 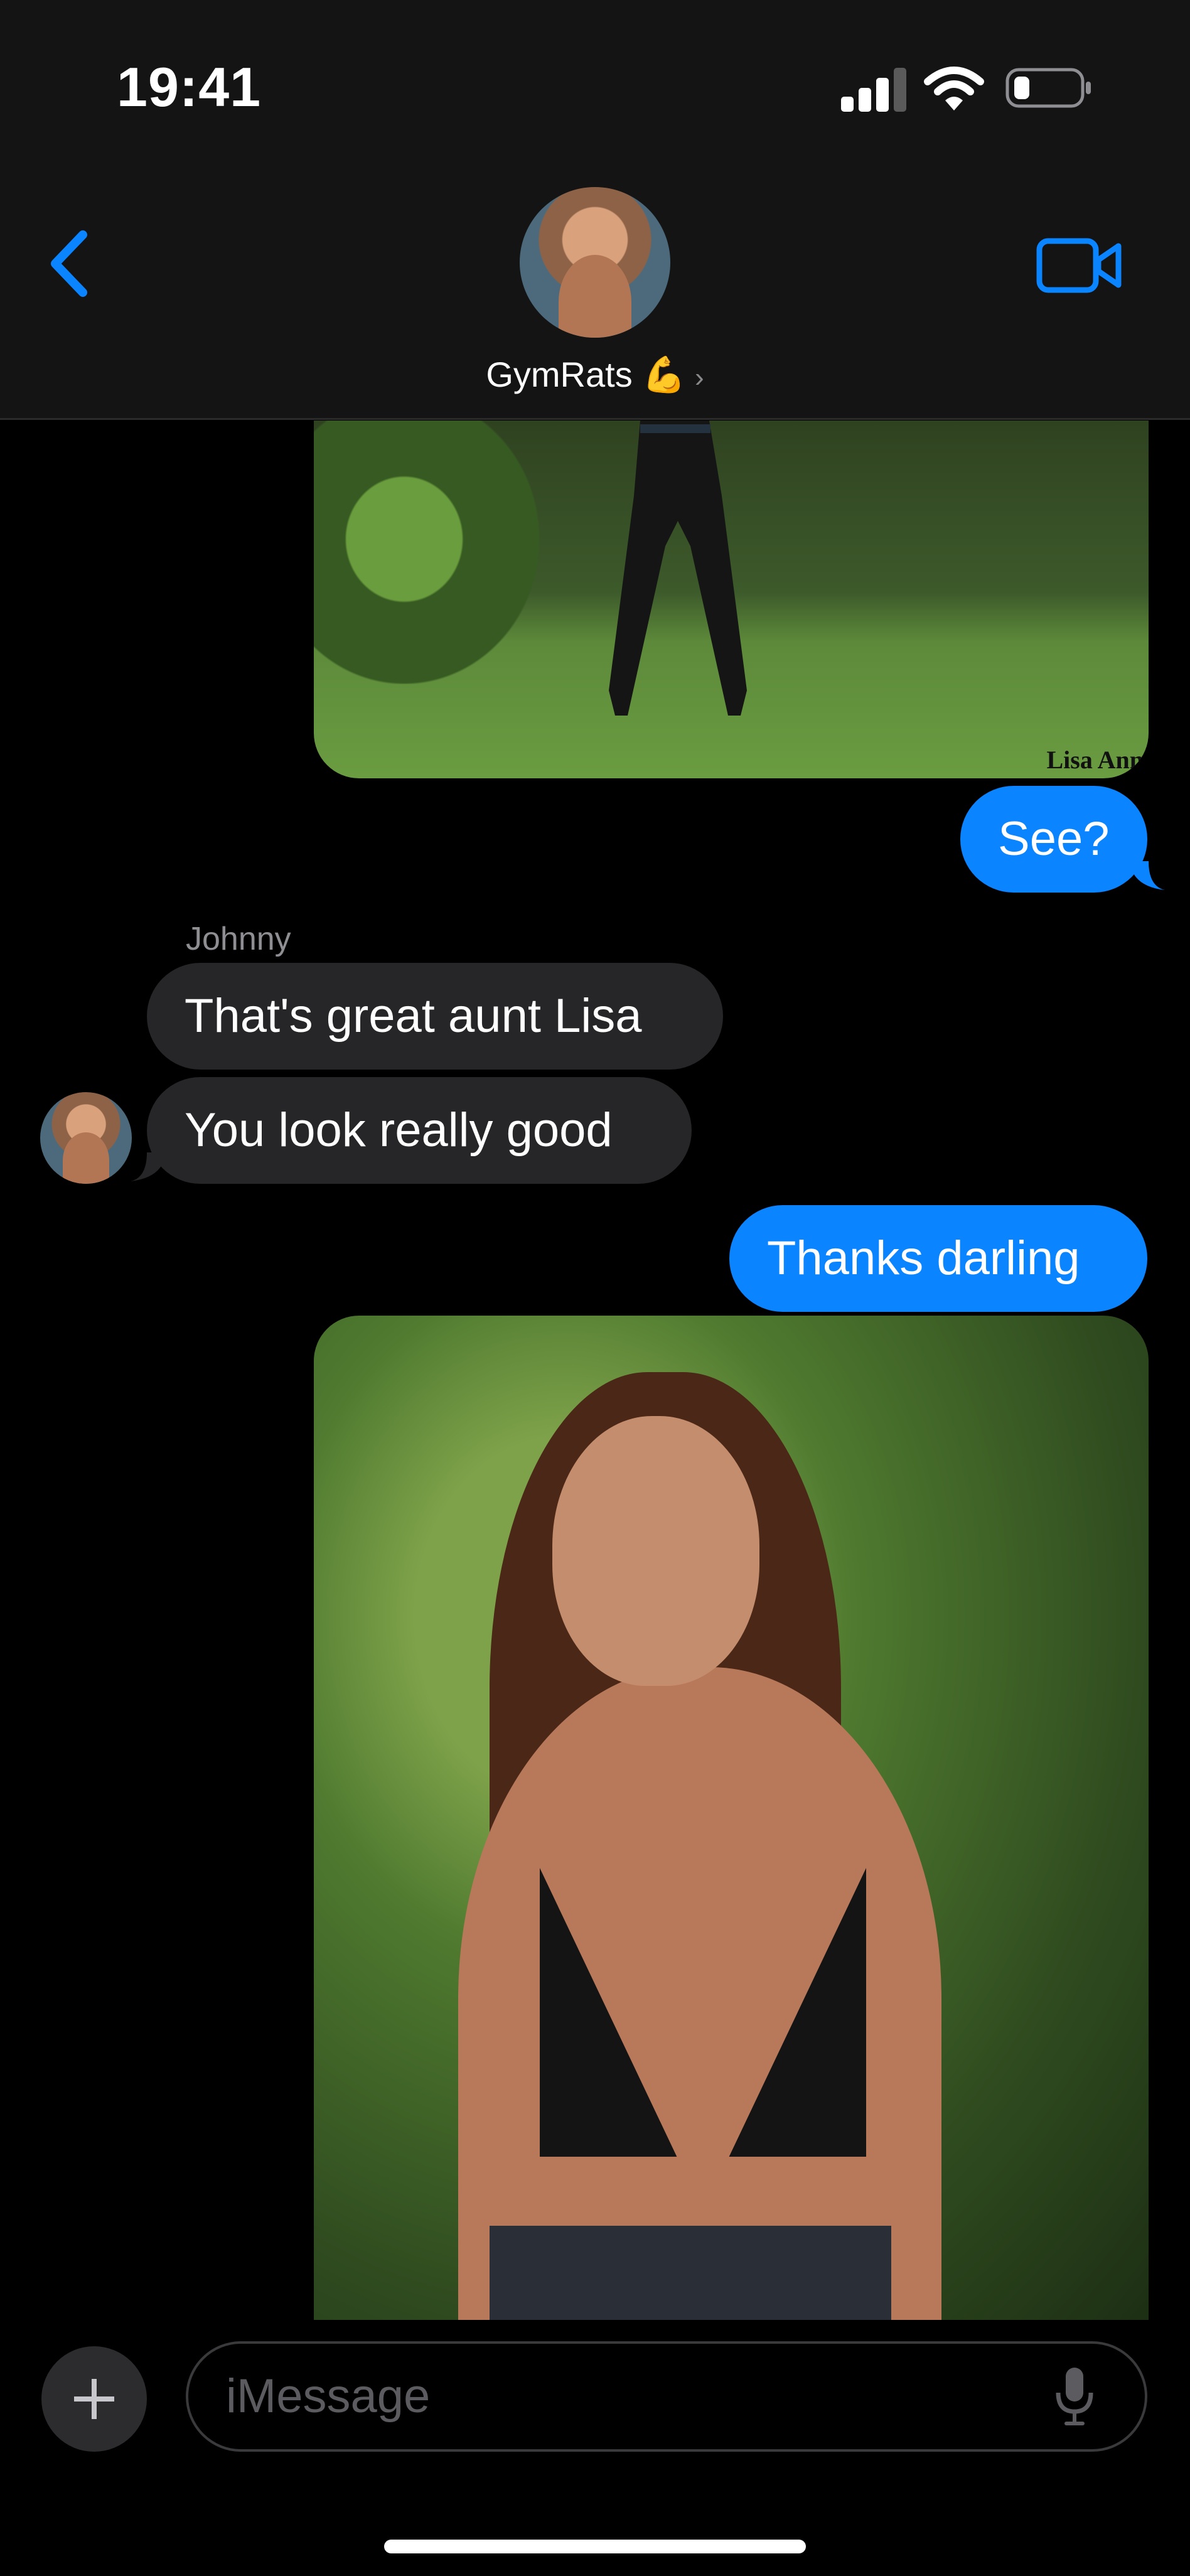 What do you see at coordinates (1079, 265) in the screenshot?
I see `video-call-icon` at bounding box center [1079, 265].